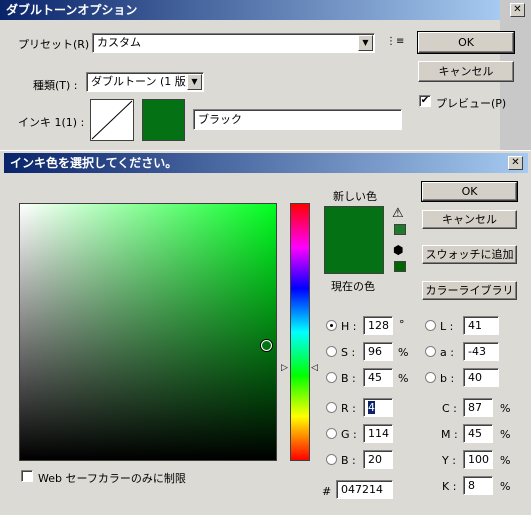  I want to click on ink1-color-swatch, so click(163, 120).